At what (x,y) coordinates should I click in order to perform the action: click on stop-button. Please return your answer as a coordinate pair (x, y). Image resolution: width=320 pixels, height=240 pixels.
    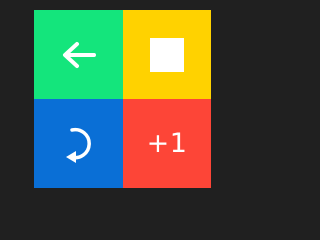
    Looking at the image, I should click on (167, 54).